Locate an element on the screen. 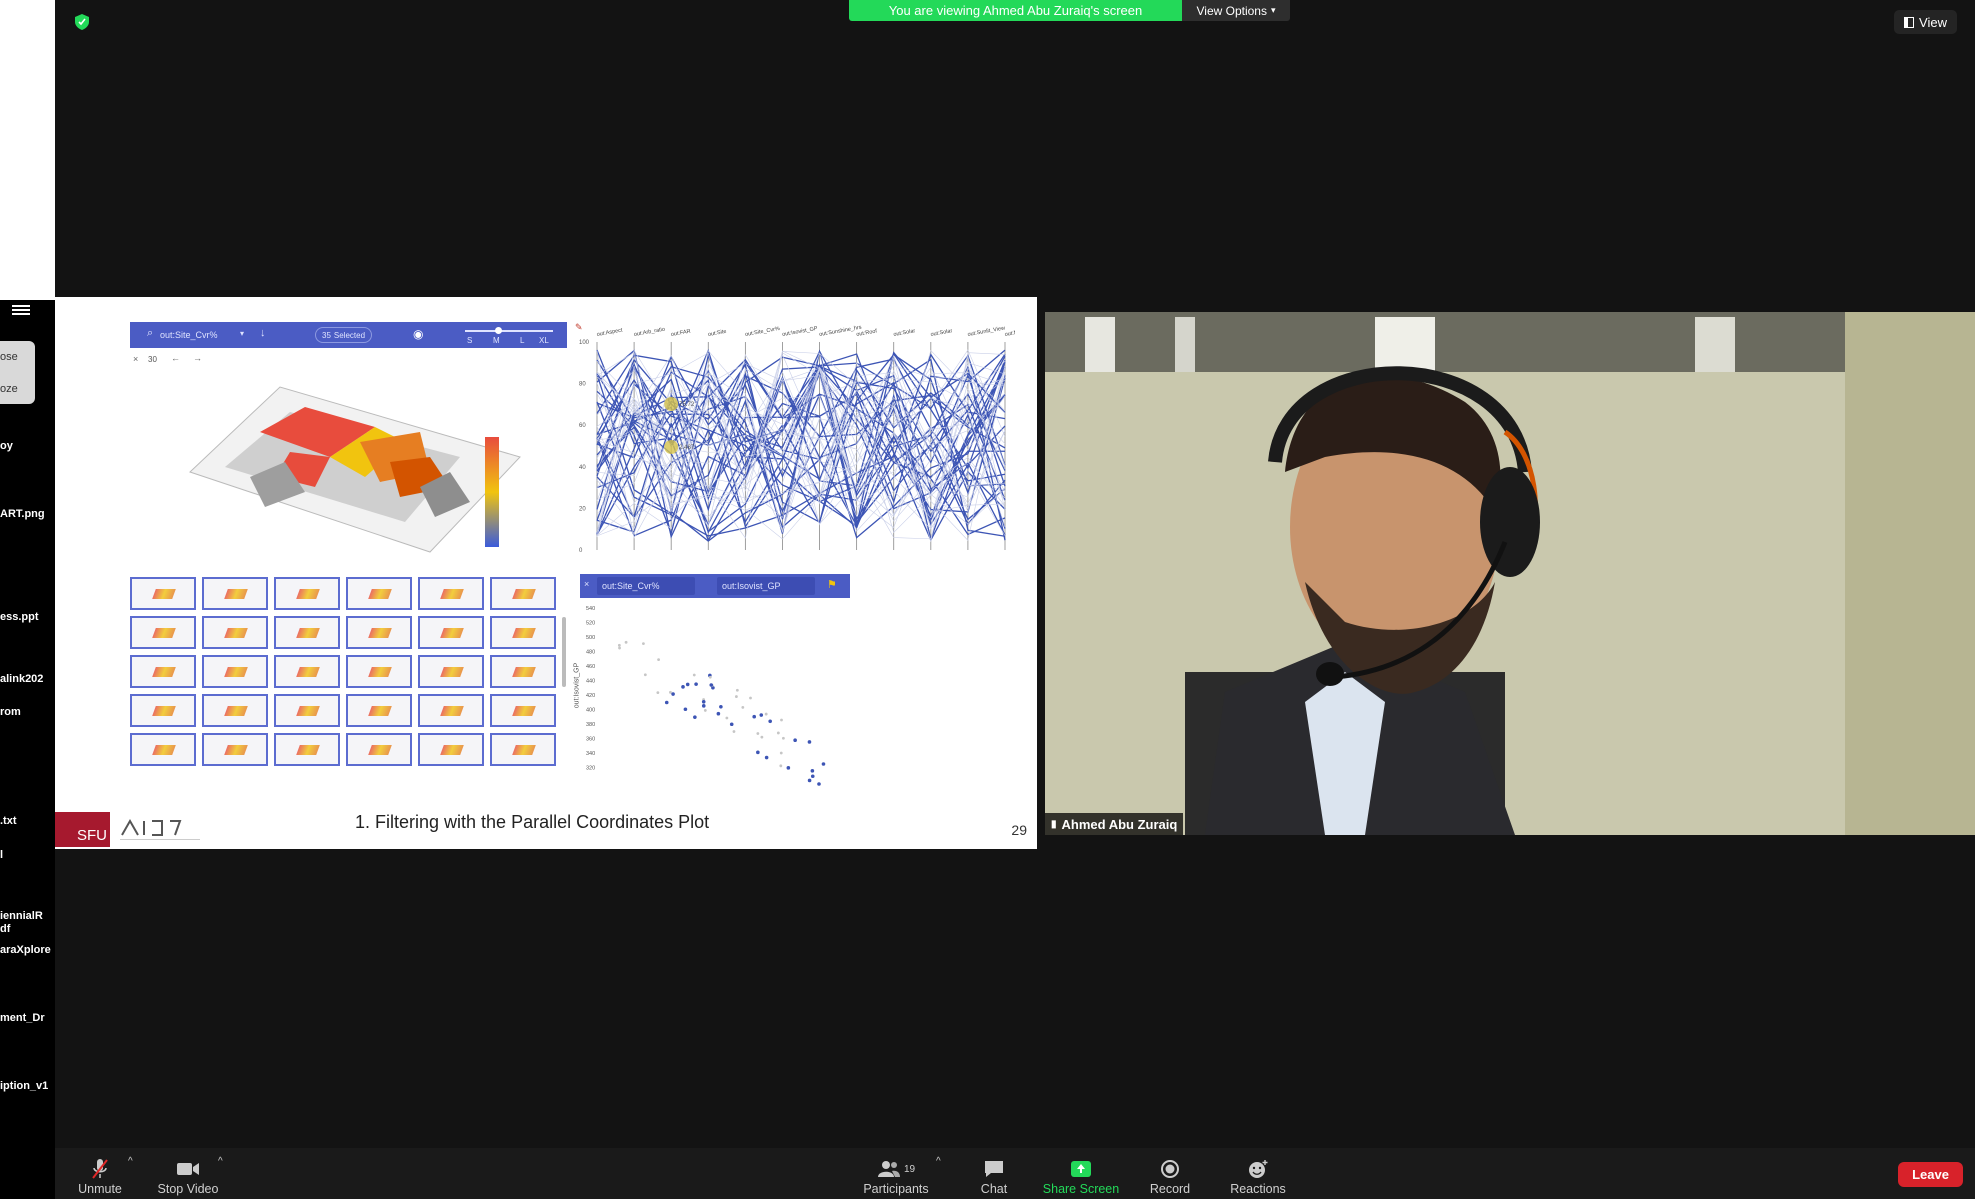 The image size is (1975, 1199). shield-icon is located at coordinates (82, 22).